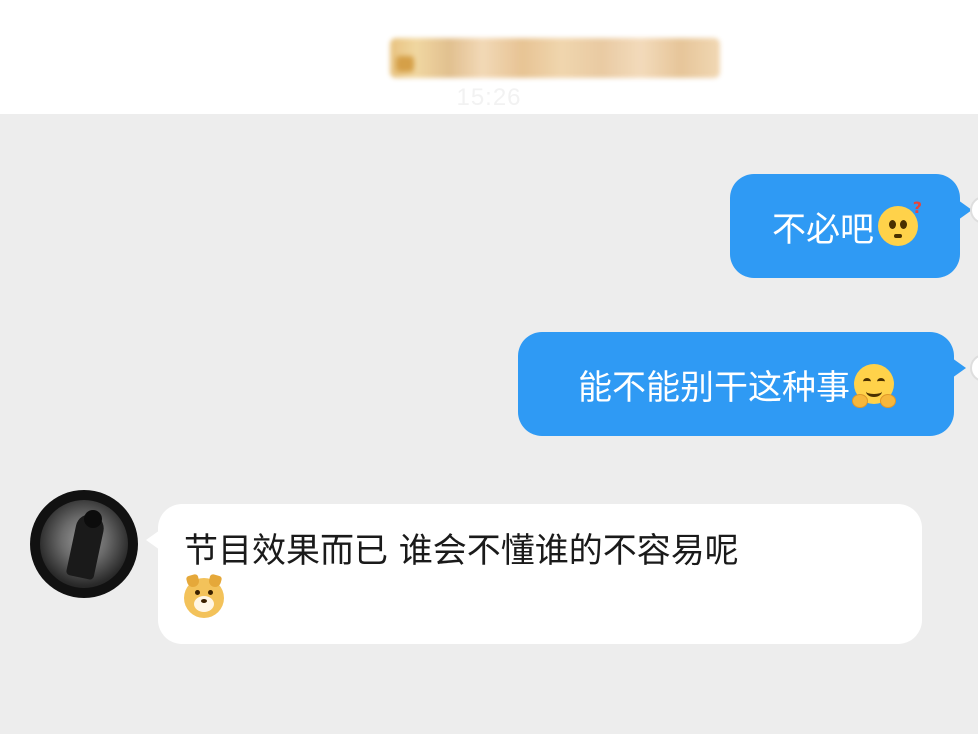 This screenshot has width=978, height=734. What do you see at coordinates (204, 595) in the screenshot?
I see `doge-face-icon` at bounding box center [204, 595].